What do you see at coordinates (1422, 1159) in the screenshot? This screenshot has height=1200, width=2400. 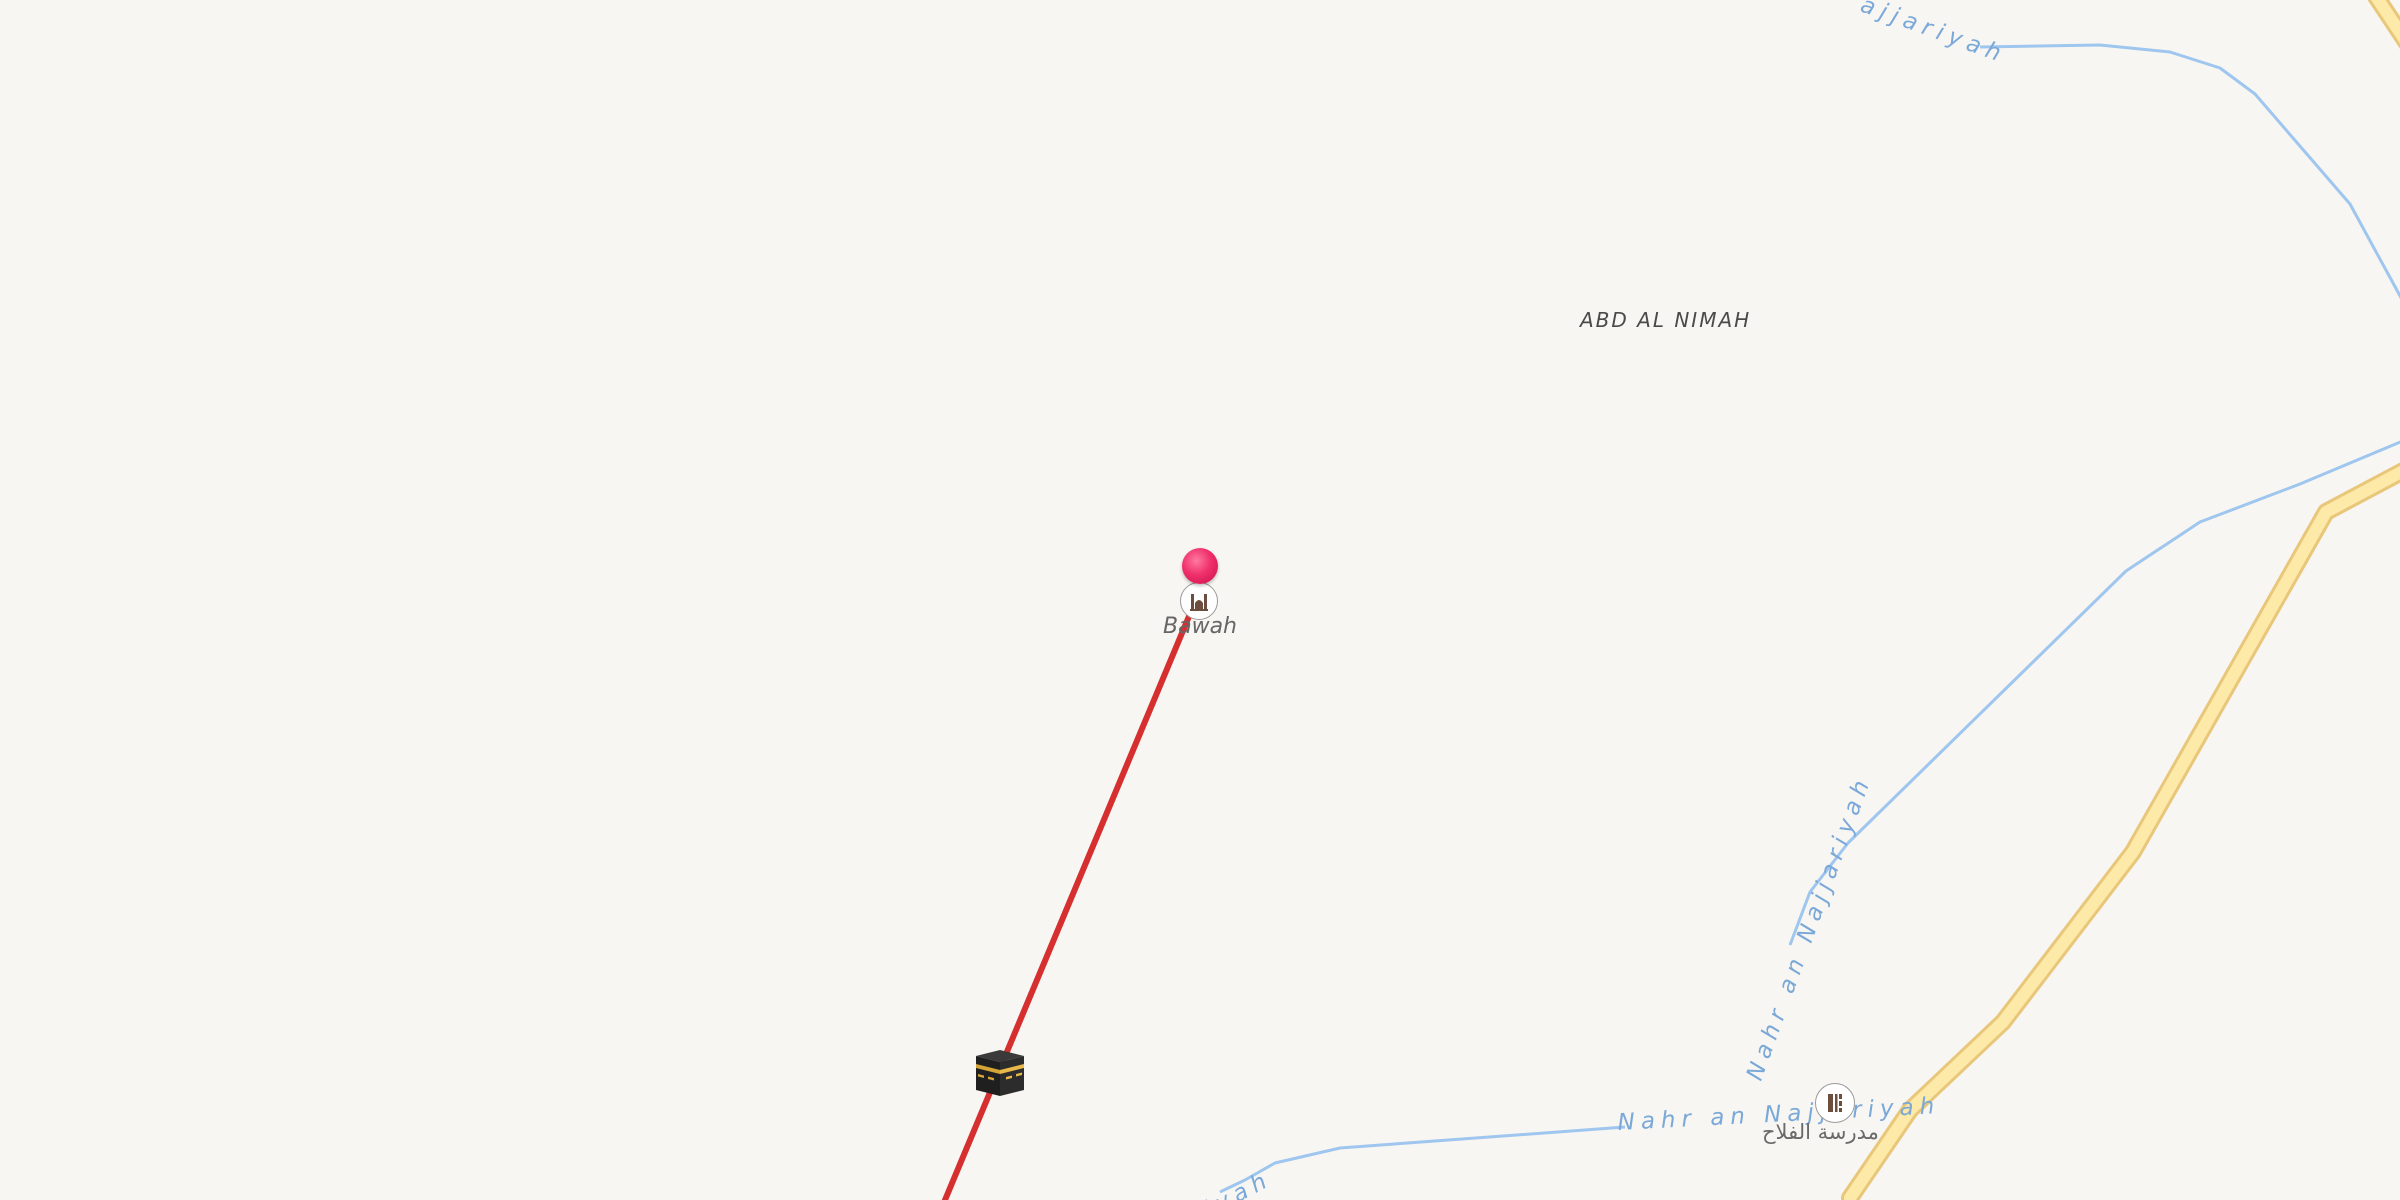 I see `river-lower` at bounding box center [1422, 1159].